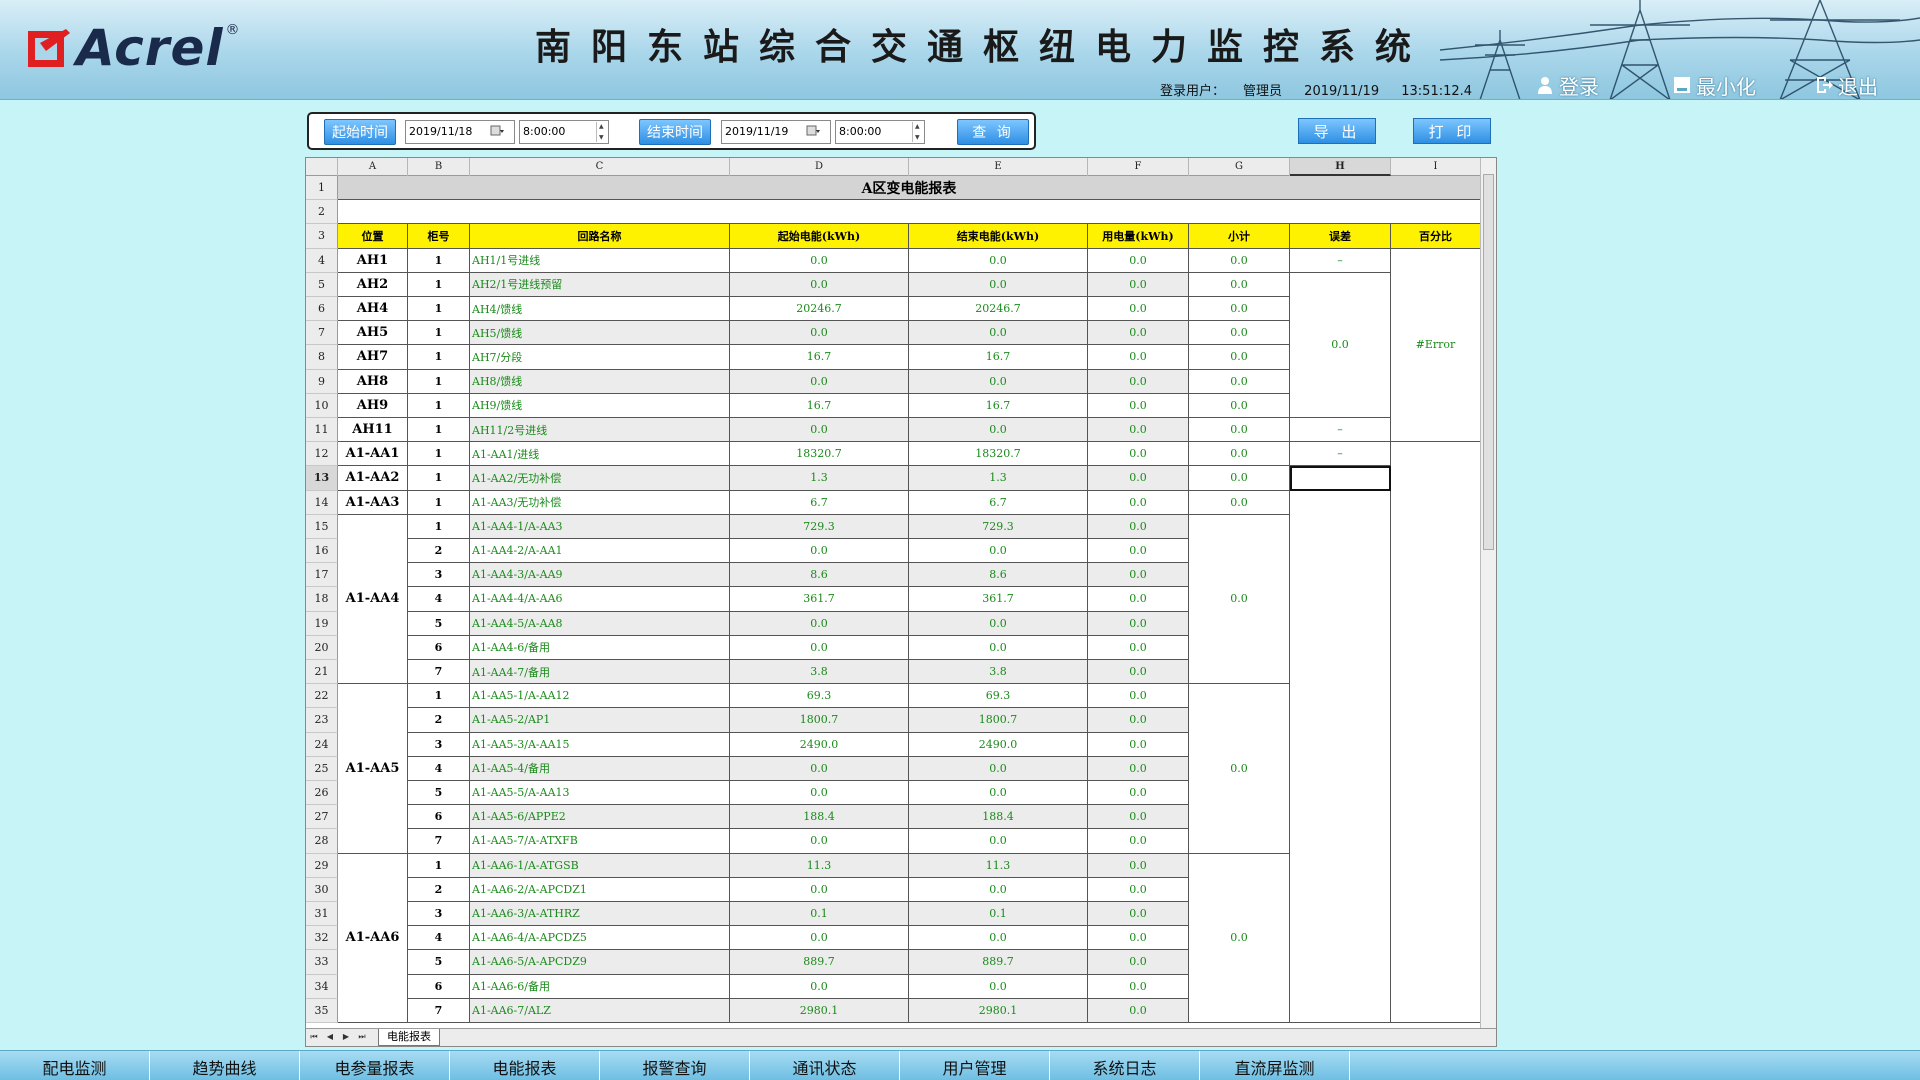 This screenshot has height=1080, width=1920. What do you see at coordinates (373, 333) in the screenshot?
I see `position-cell: AH5` at bounding box center [373, 333].